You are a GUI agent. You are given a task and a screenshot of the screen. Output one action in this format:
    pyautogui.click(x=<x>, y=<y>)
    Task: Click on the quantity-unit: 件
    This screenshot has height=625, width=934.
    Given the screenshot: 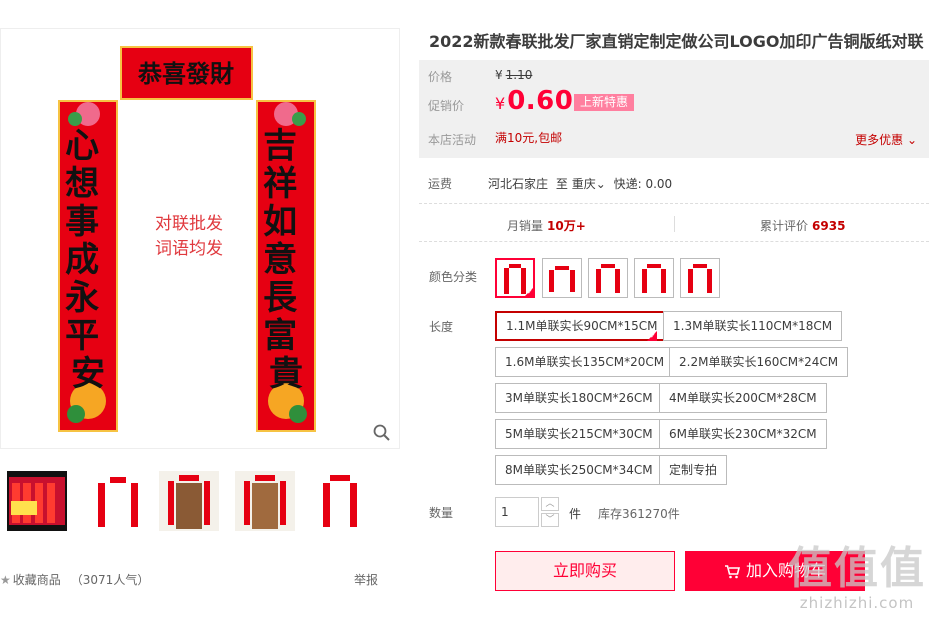 What is the action you would take?
    pyautogui.click(x=575, y=514)
    